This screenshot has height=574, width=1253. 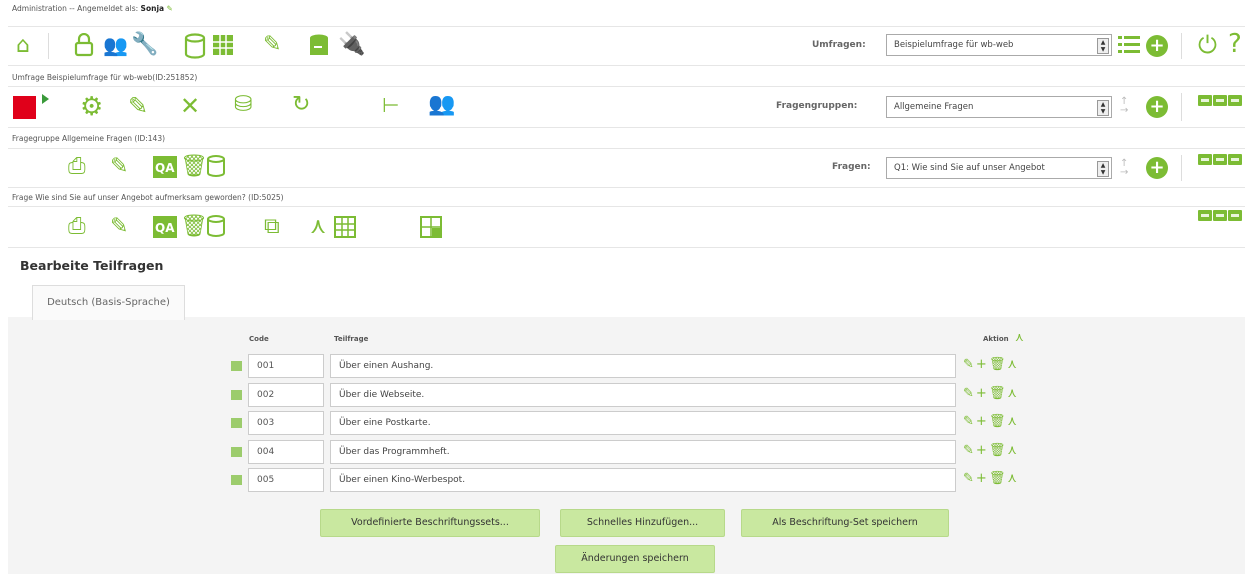 I want to click on code-input: 004, so click(x=286, y=451).